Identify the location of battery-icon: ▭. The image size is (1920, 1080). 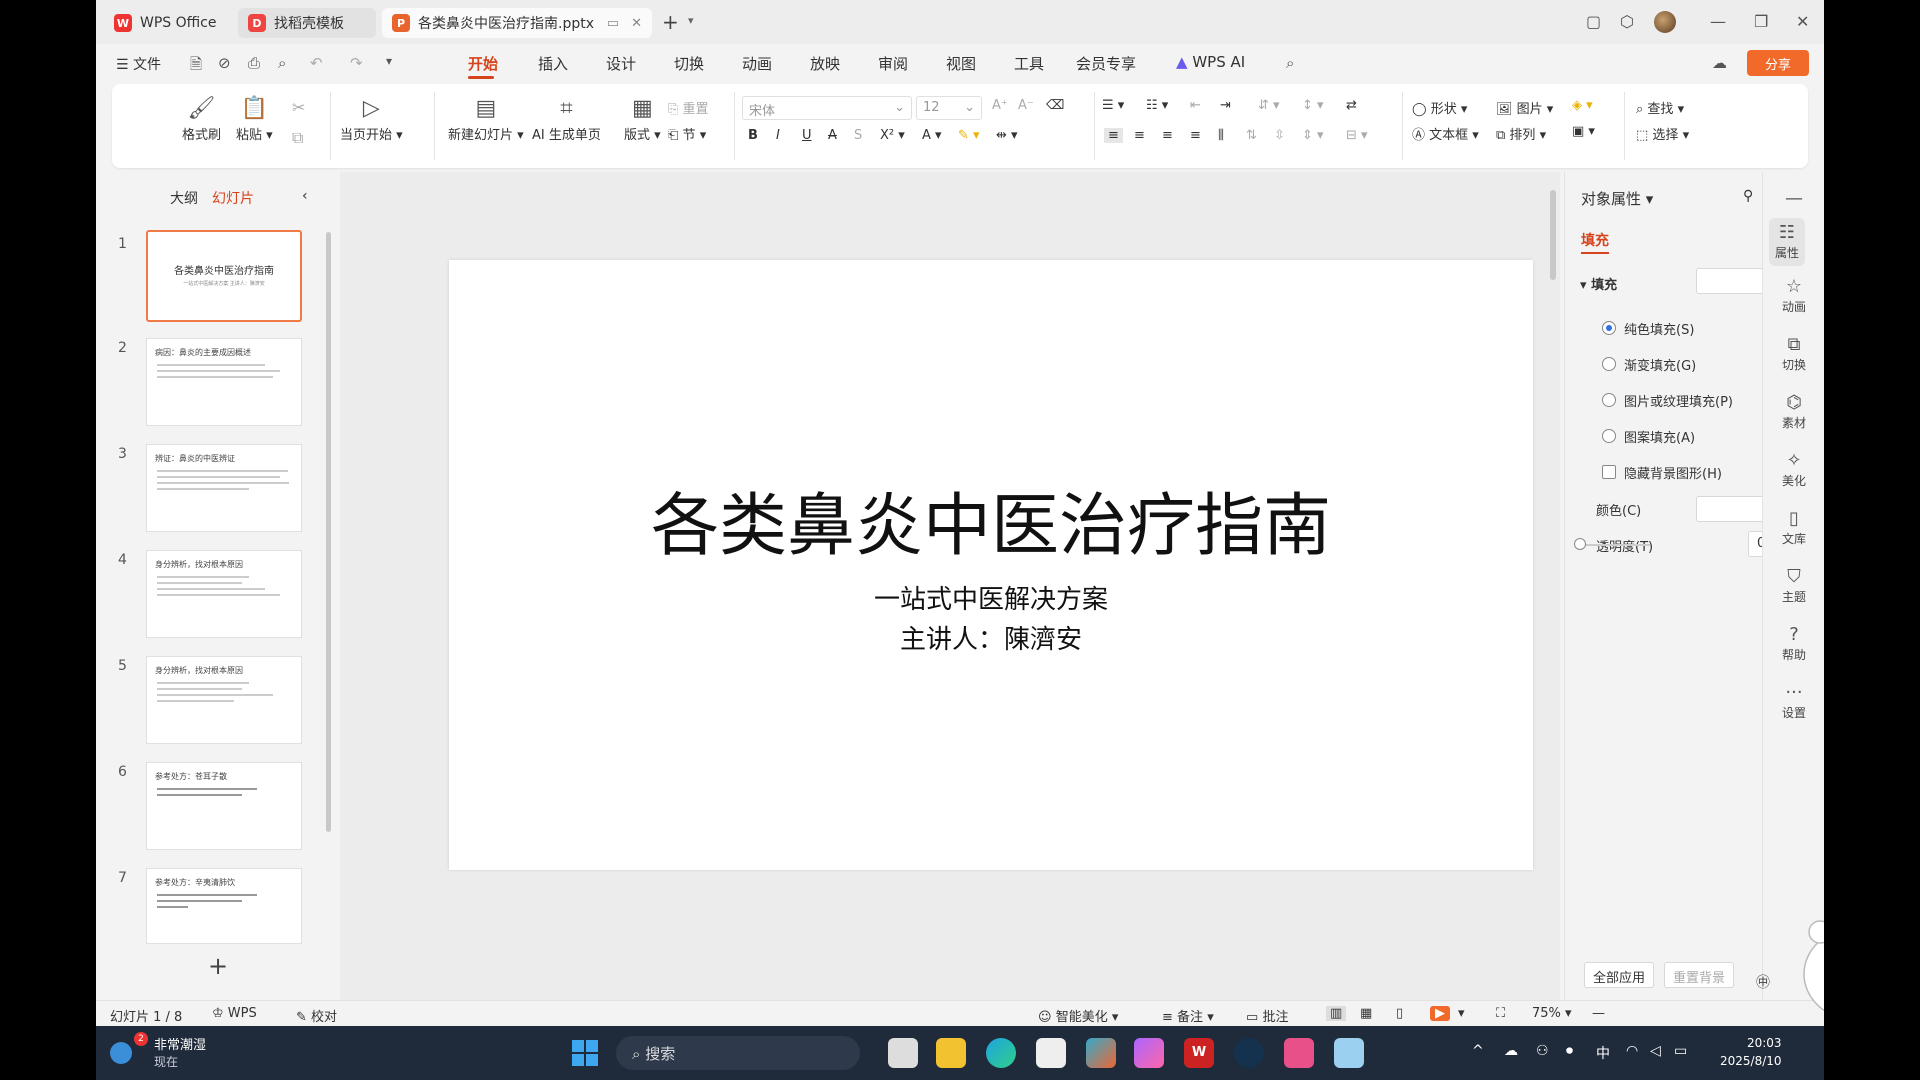
(1680, 1051).